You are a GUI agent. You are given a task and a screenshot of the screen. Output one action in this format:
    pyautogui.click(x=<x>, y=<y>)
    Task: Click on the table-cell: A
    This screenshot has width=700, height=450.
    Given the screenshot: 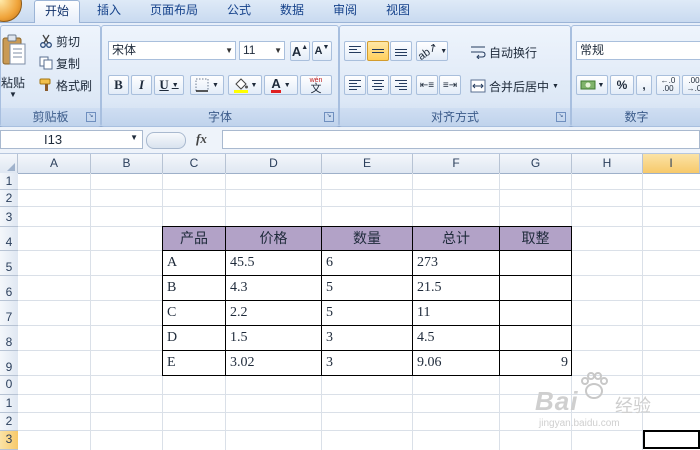 What is the action you would take?
    pyautogui.click(x=194, y=263)
    